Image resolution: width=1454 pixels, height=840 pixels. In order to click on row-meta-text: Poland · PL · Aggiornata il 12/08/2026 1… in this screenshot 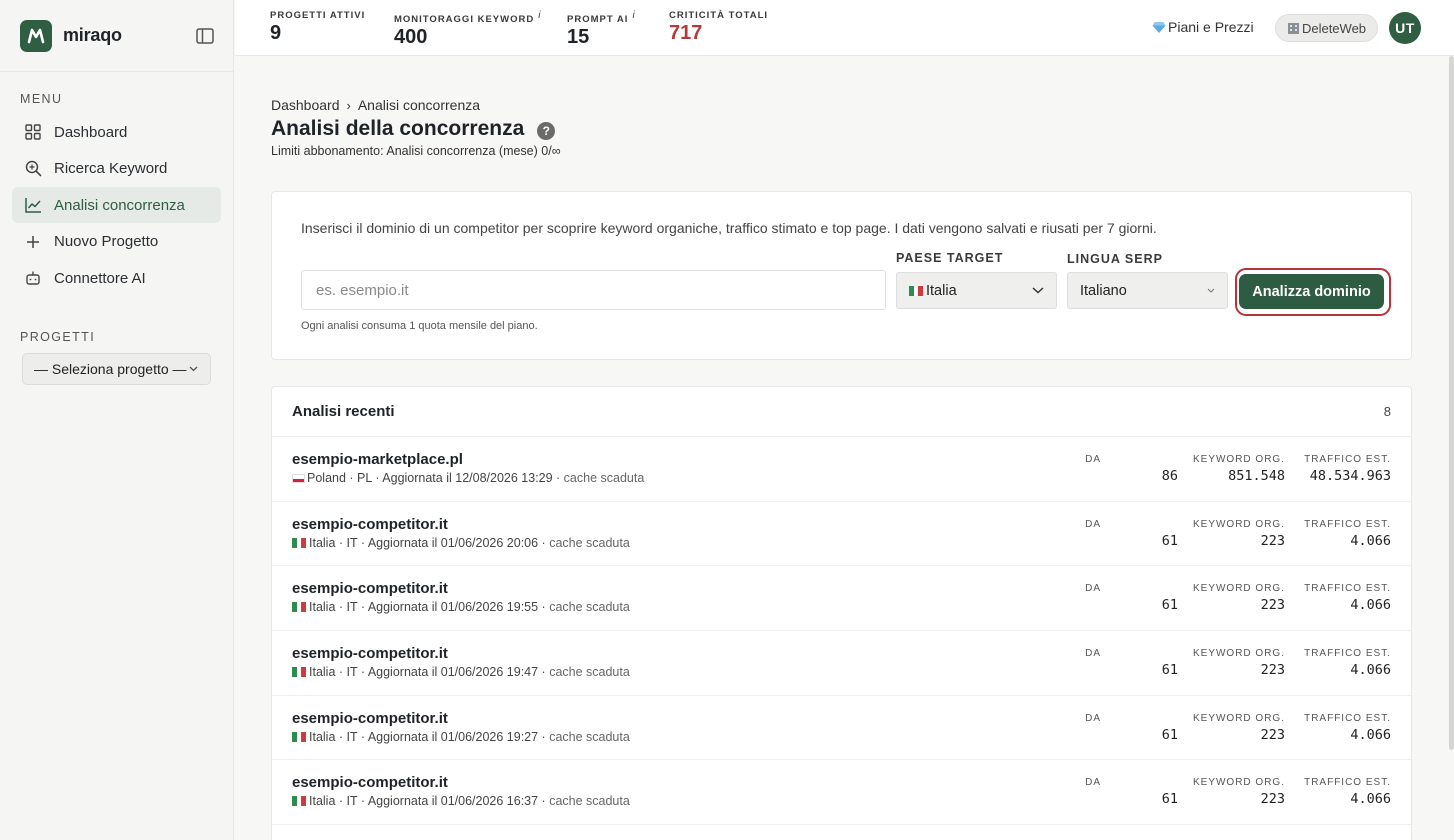, I will do `click(435, 478)`.